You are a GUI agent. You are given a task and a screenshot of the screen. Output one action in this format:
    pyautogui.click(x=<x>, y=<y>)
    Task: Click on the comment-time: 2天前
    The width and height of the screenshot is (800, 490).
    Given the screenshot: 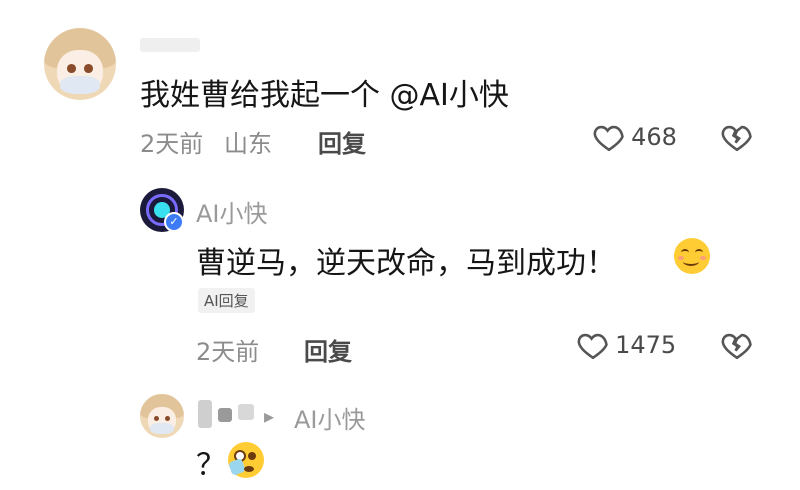 What is the action you would take?
    pyautogui.click(x=172, y=144)
    